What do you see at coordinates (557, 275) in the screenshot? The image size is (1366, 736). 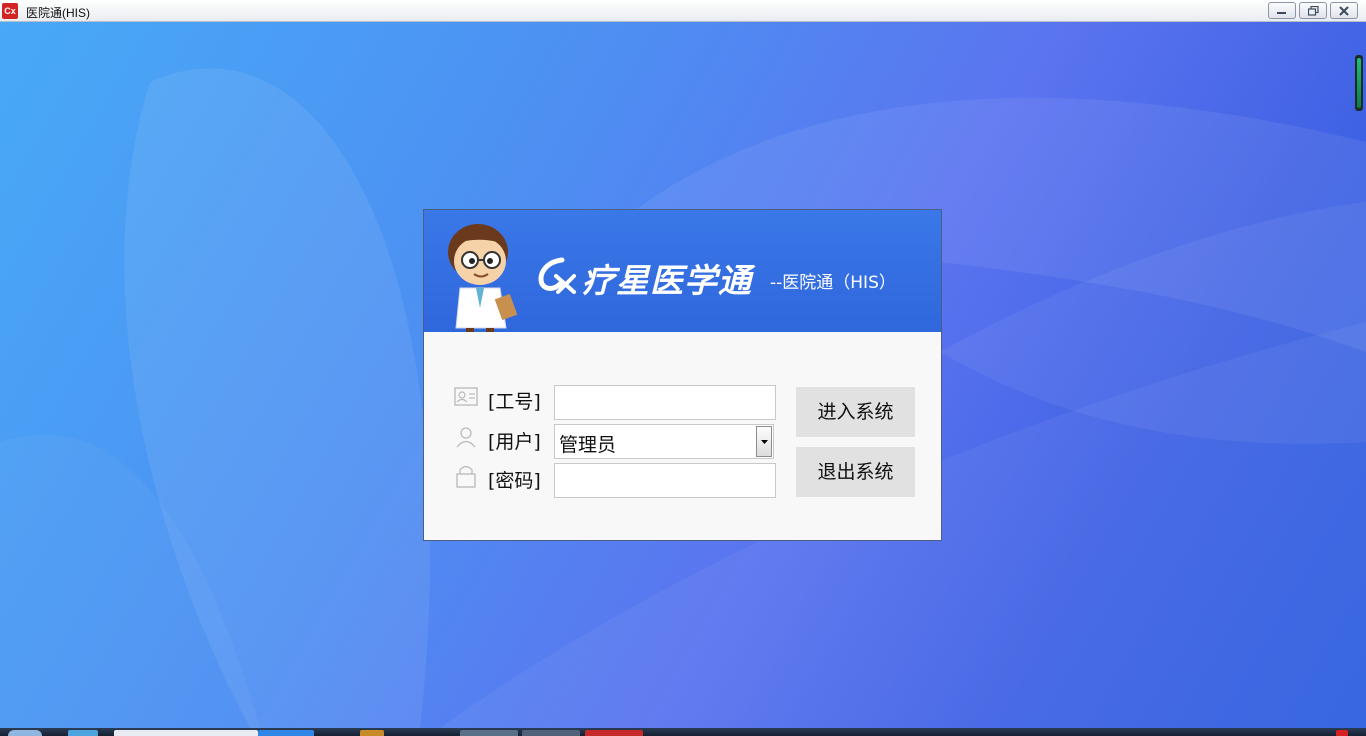 I see `brand-logo-icon` at bounding box center [557, 275].